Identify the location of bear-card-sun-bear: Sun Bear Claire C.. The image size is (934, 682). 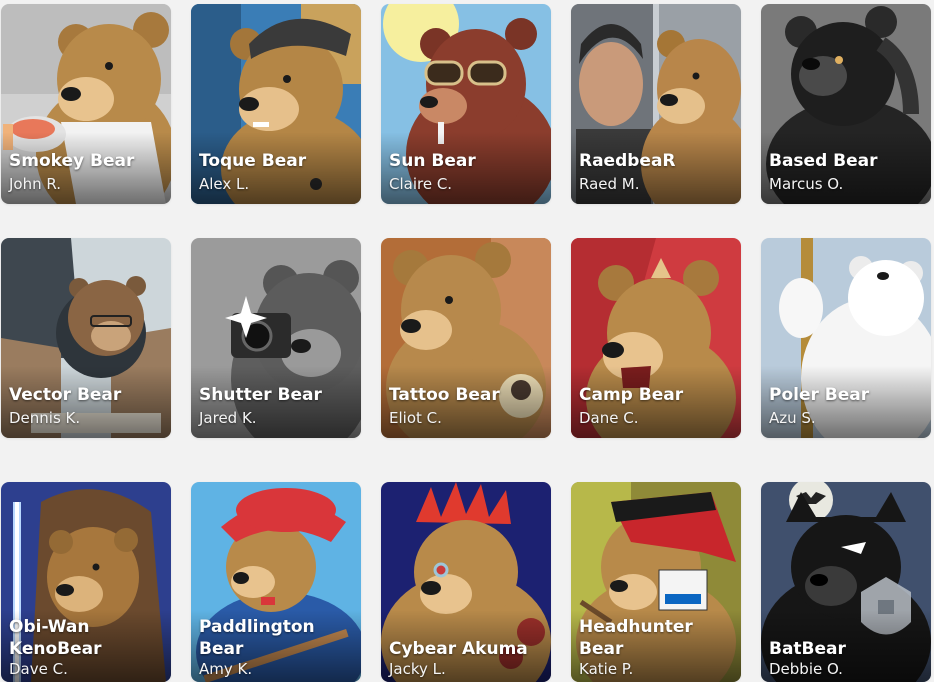
(466, 104).